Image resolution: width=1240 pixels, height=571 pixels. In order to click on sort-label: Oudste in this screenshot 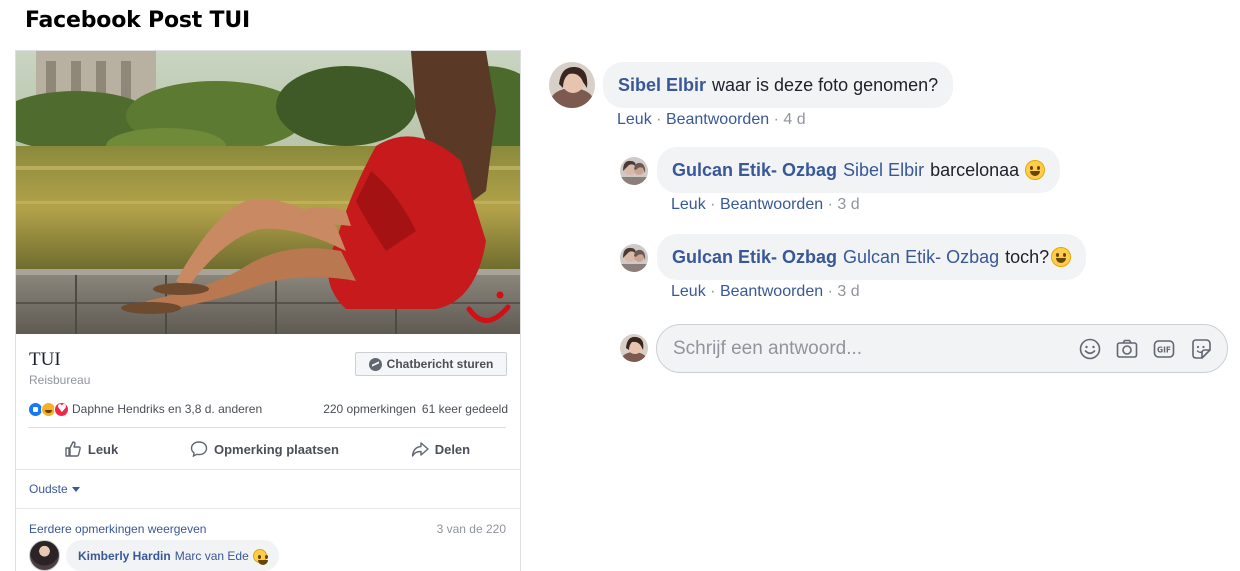, I will do `click(48, 489)`.